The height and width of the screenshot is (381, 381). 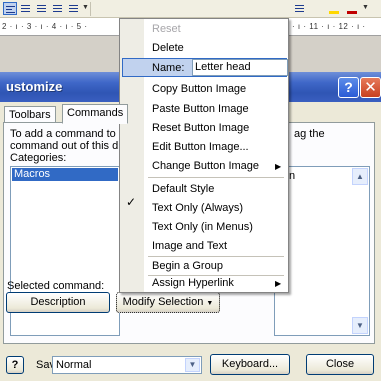 I want to click on instructions-line1: To add a command to a, so click(x=67, y=134).